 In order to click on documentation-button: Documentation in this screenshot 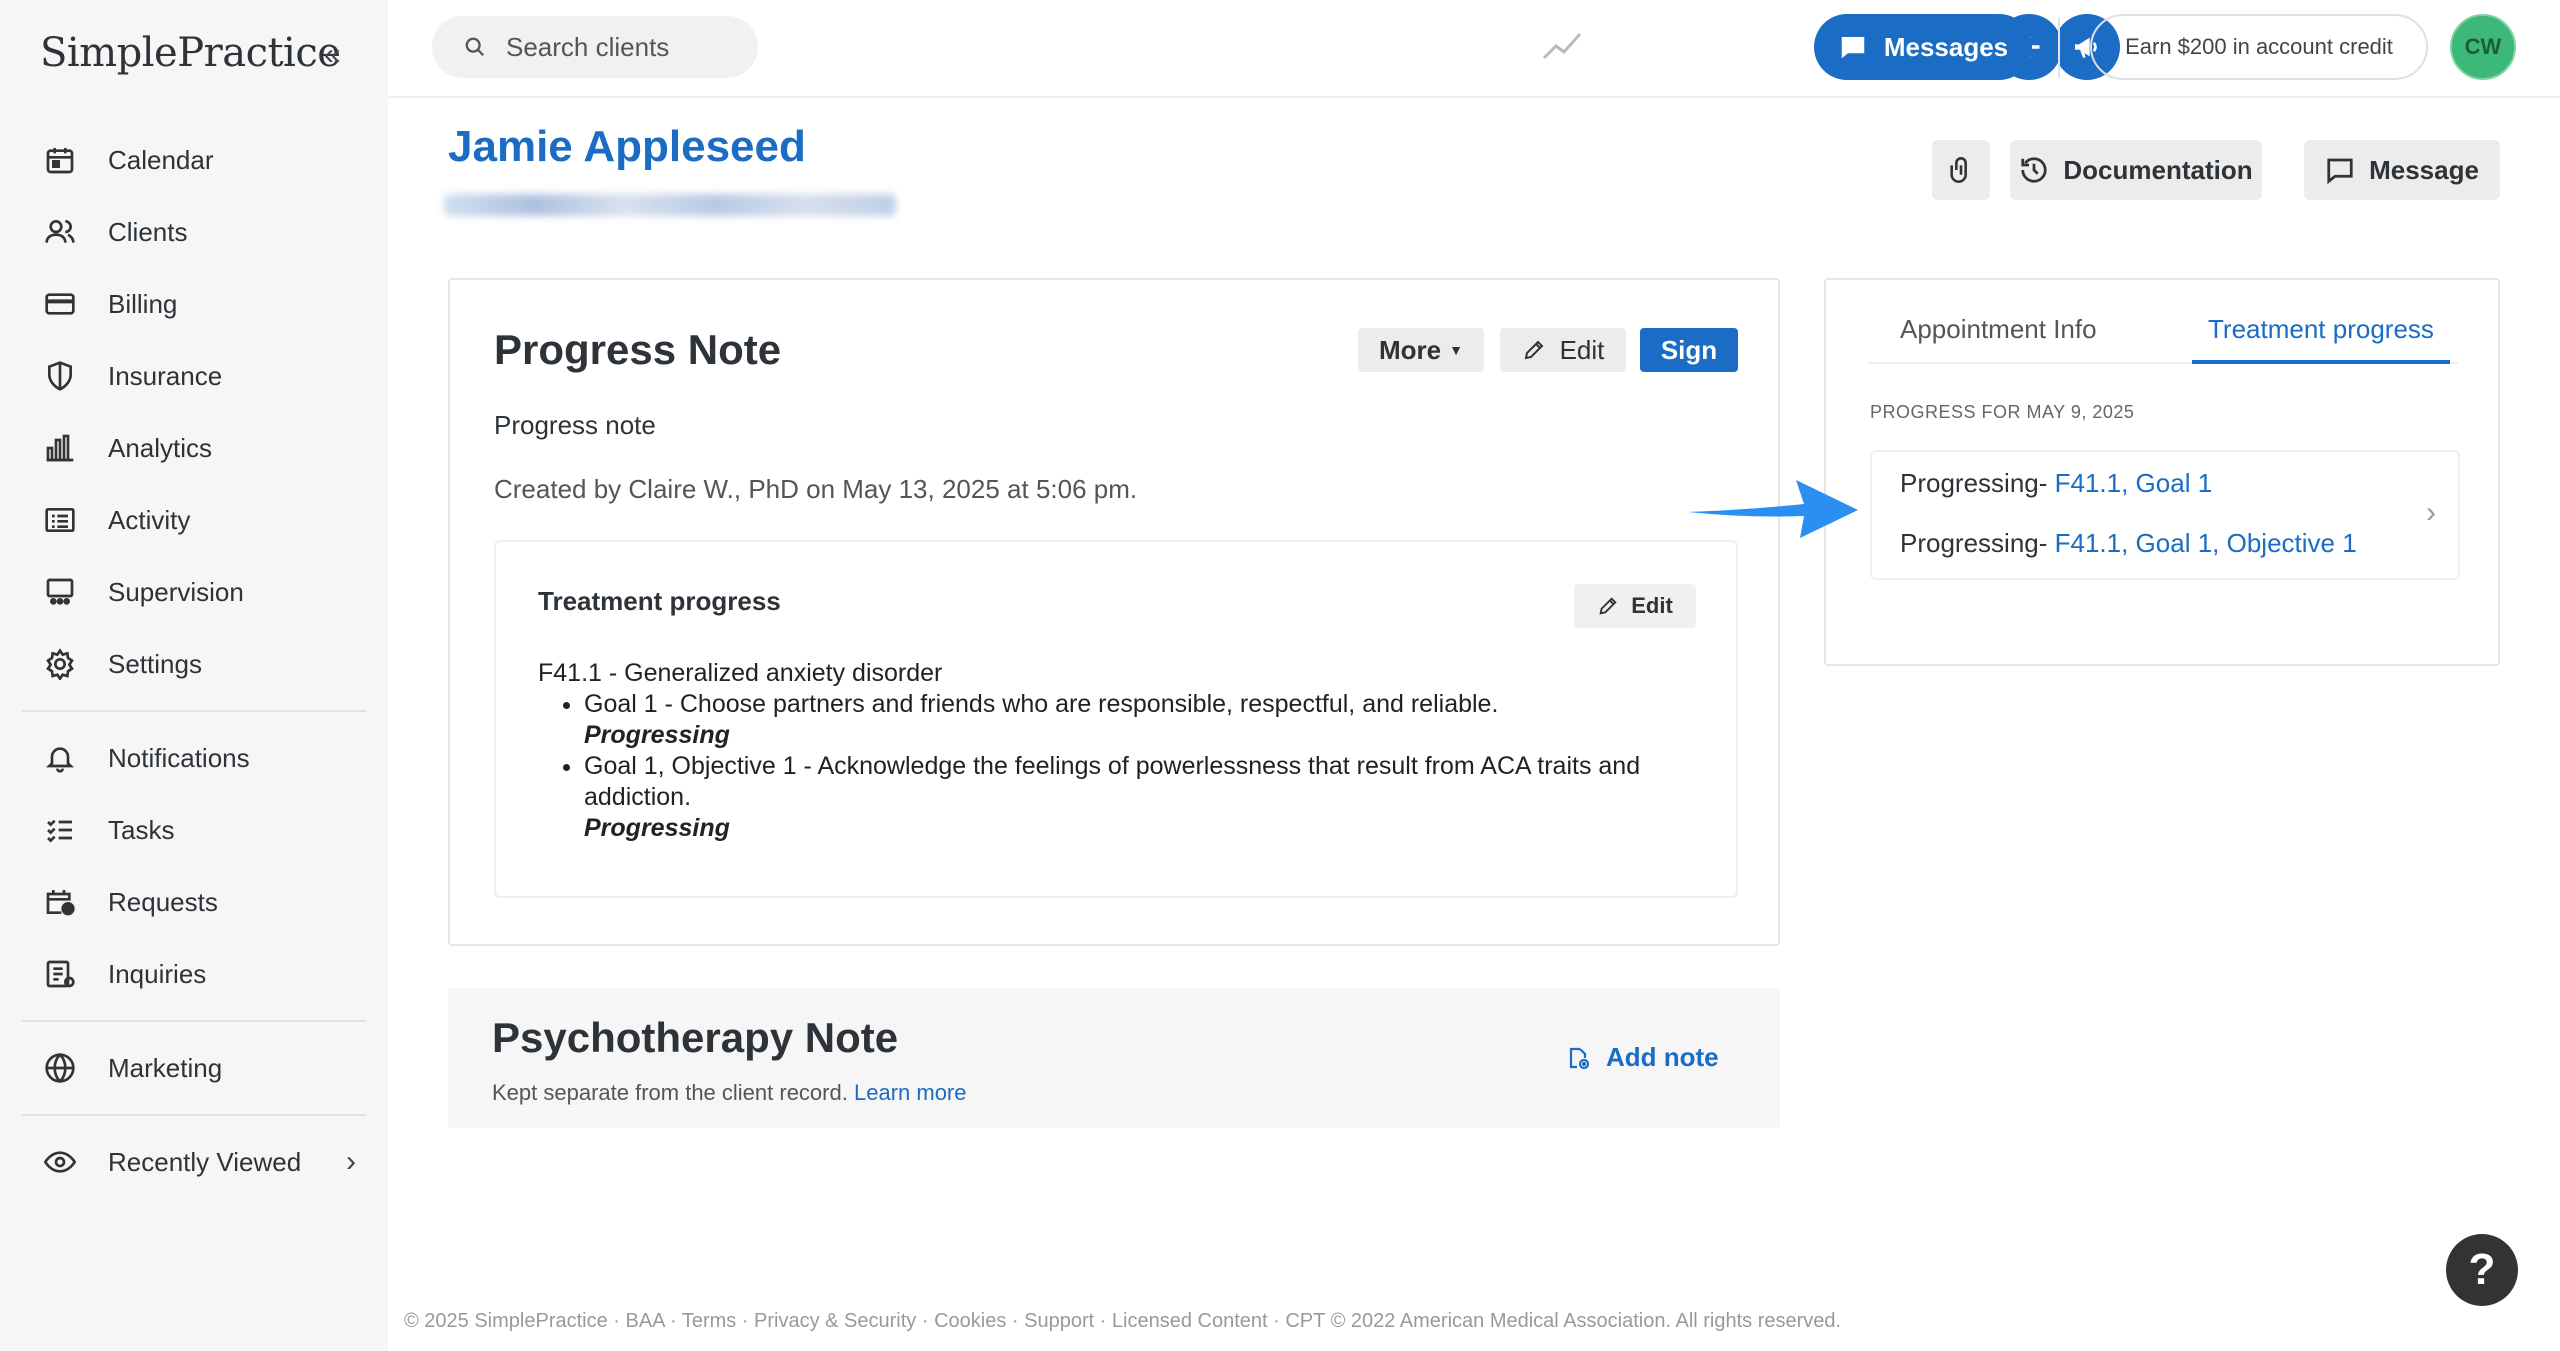, I will do `click(2136, 170)`.